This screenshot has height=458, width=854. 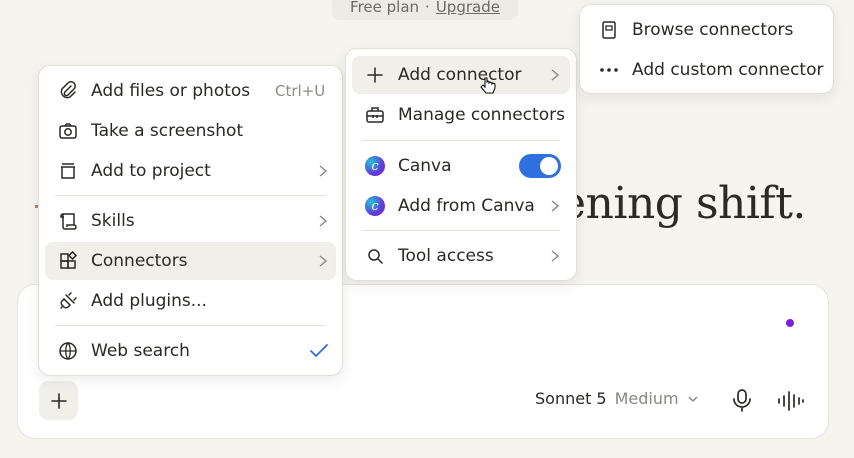 I want to click on menu-item-manage-connectors: Manage connectors, so click(x=461, y=115).